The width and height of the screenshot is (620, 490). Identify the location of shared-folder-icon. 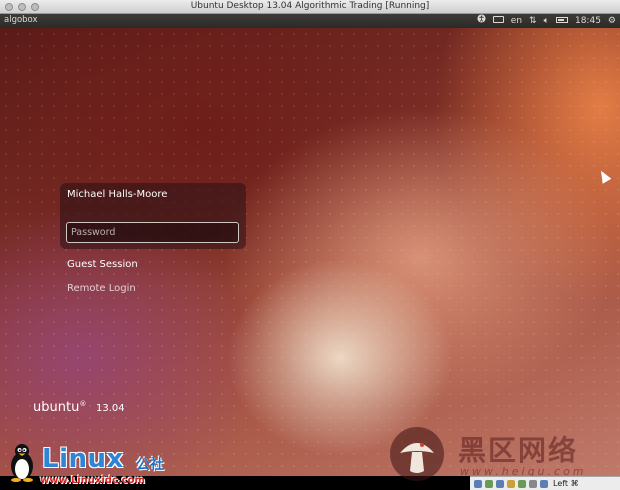
(511, 483).